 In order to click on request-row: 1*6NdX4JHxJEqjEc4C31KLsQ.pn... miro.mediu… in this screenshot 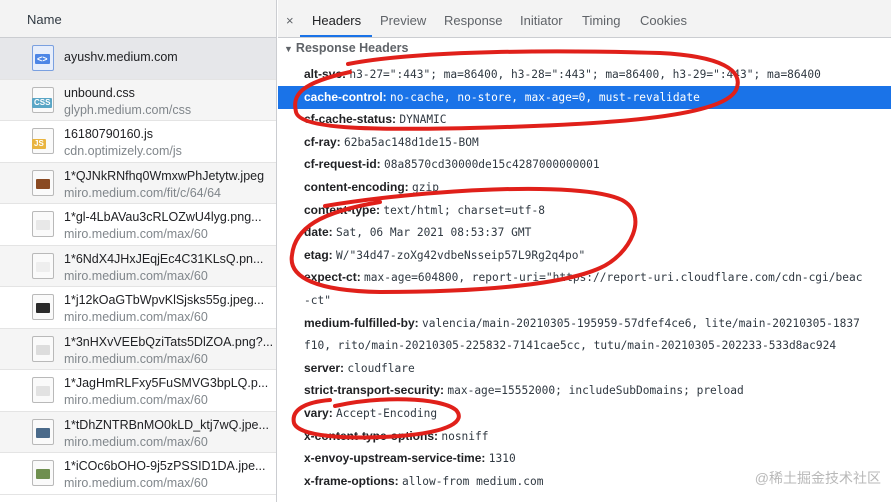, I will do `click(138, 266)`.